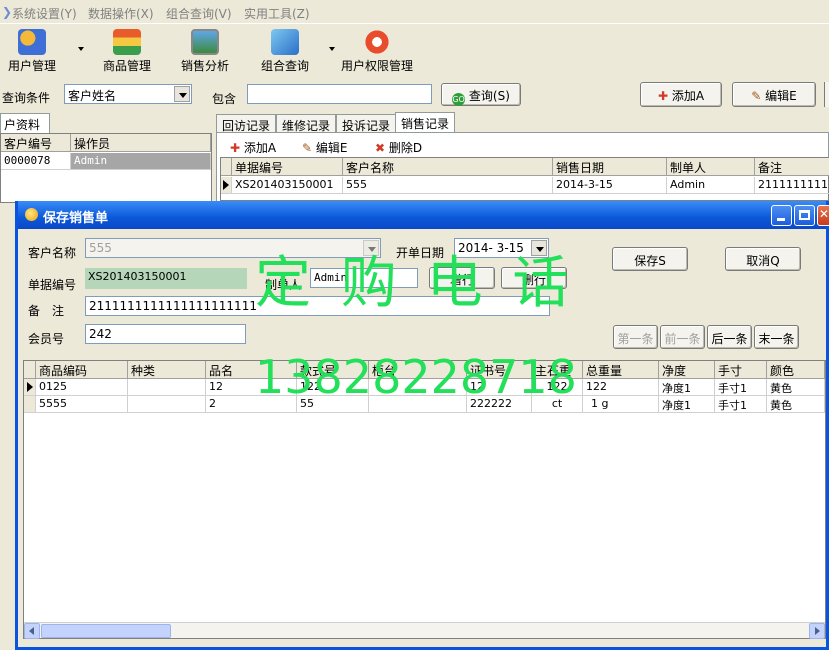 This screenshot has height=650, width=829. Describe the element at coordinates (826, 94) in the screenshot. I see `overflow-button` at that location.